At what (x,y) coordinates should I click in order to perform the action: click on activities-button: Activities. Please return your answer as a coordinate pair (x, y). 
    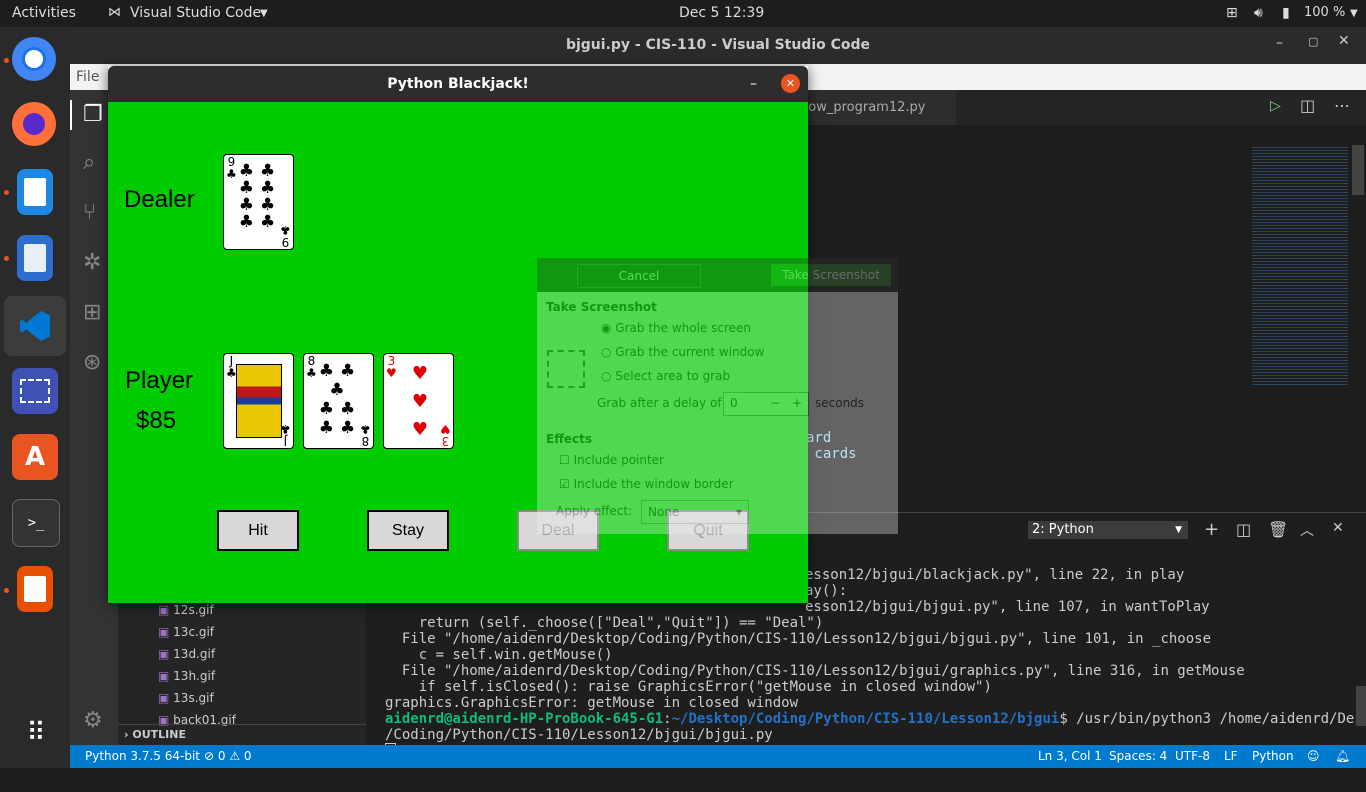
    Looking at the image, I should click on (44, 13).